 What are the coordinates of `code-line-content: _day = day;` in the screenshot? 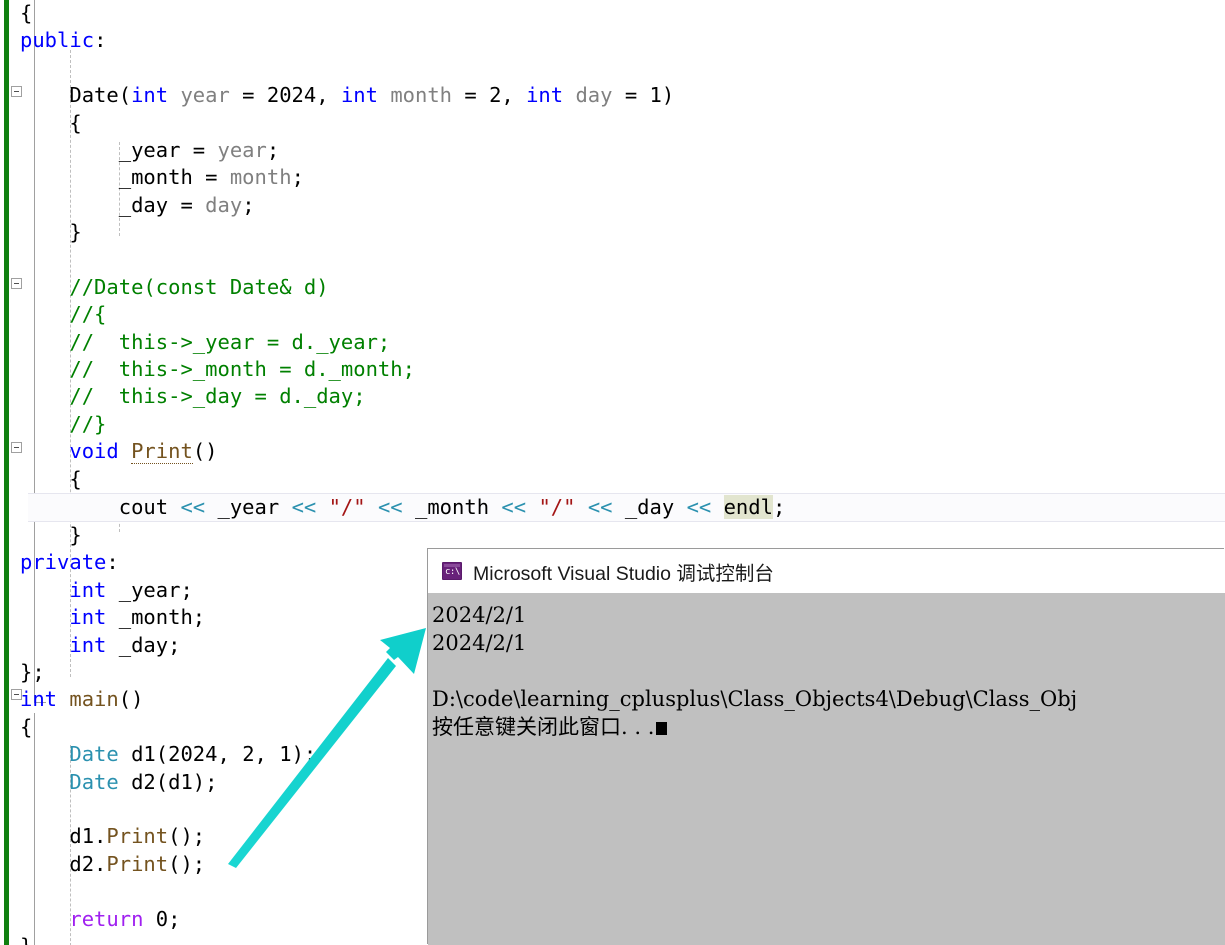 It's located at (137, 205).